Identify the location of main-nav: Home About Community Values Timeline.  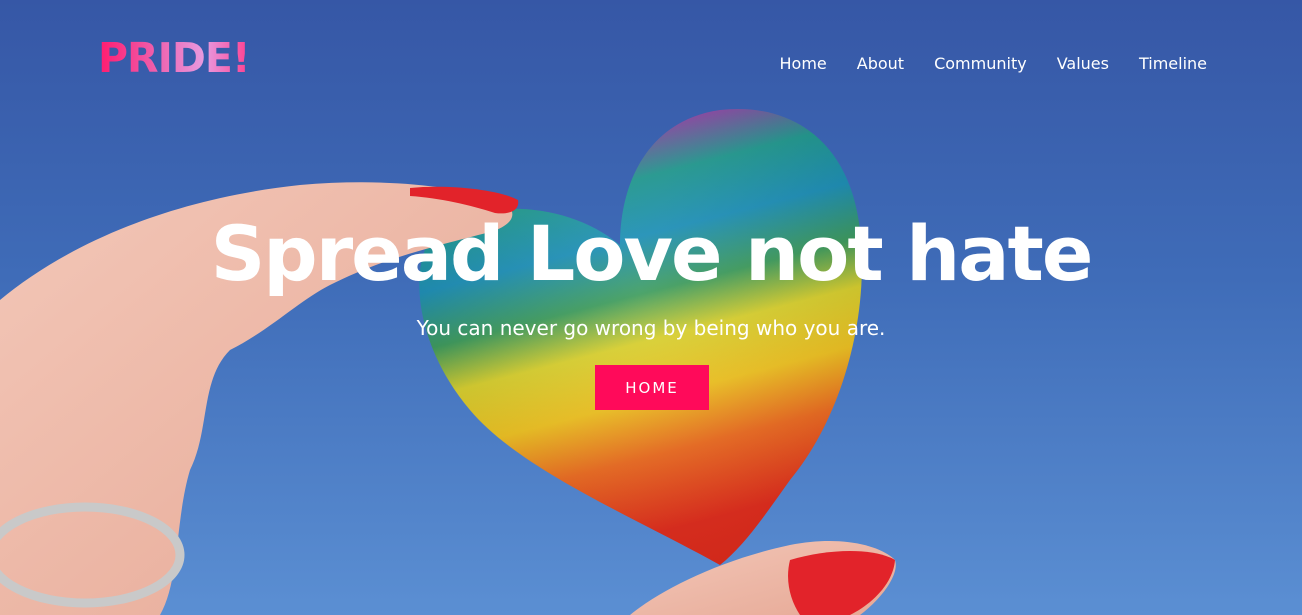
(993, 63).